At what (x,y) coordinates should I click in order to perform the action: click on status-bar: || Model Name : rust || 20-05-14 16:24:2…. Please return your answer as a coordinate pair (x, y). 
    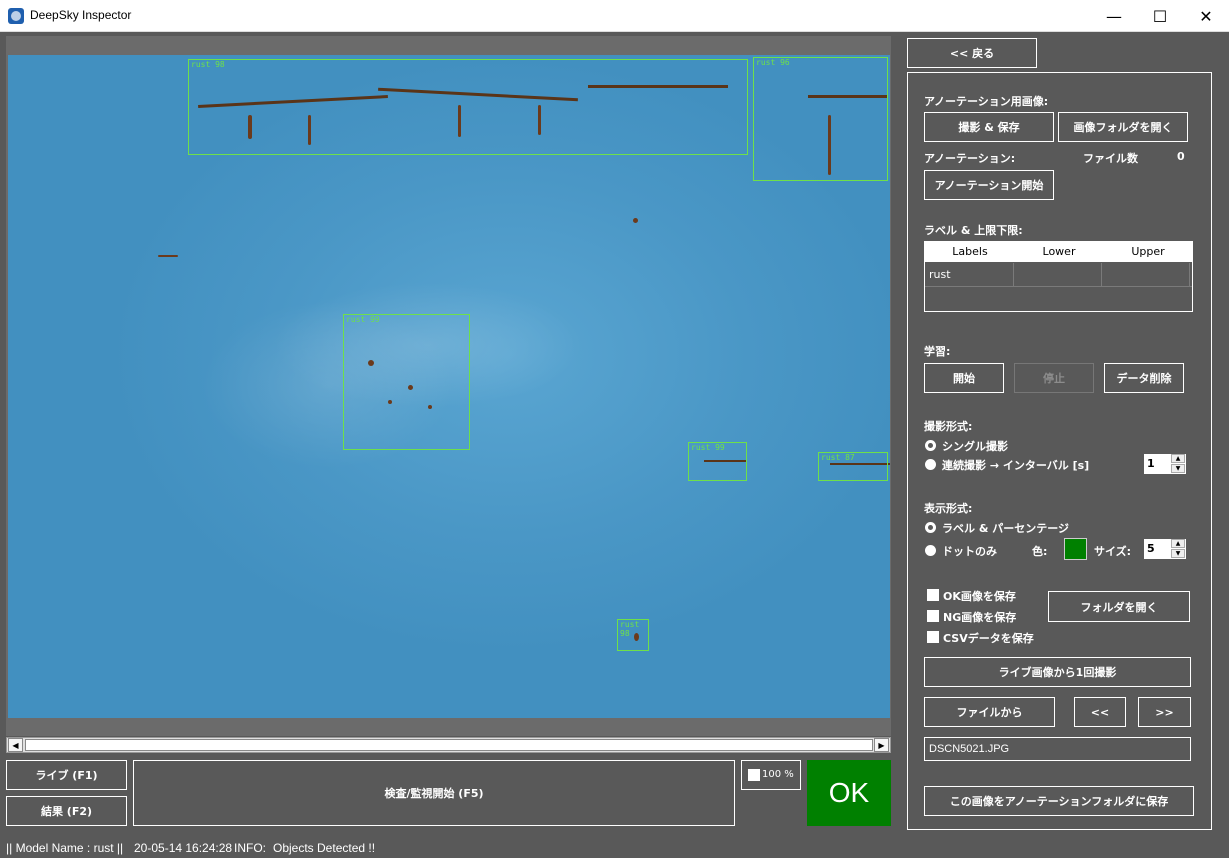
    Looking at the image, I should click on (614, 848).